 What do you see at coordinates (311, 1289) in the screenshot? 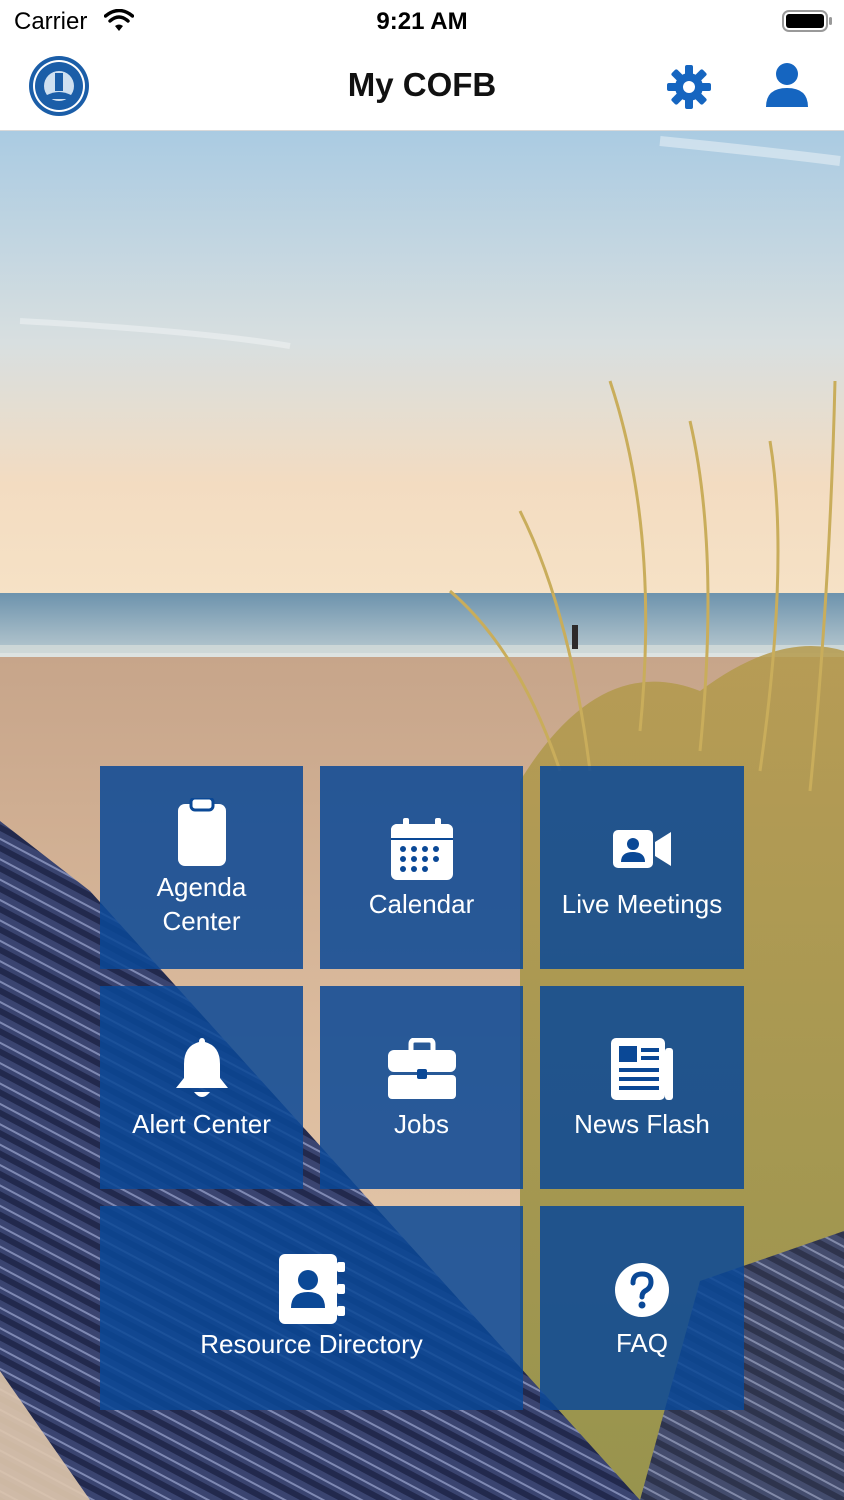
I see `contact-book-icon` at bounding box center [311, 1289].